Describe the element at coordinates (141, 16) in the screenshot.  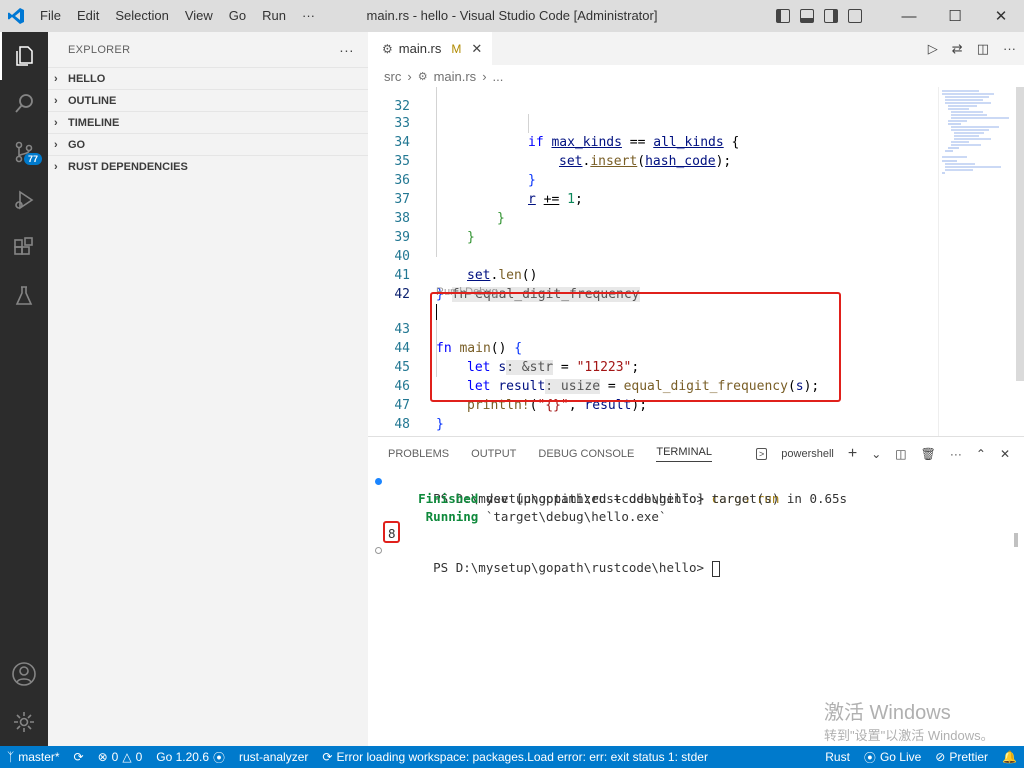
I see `menu-selection: Selection` at that location.